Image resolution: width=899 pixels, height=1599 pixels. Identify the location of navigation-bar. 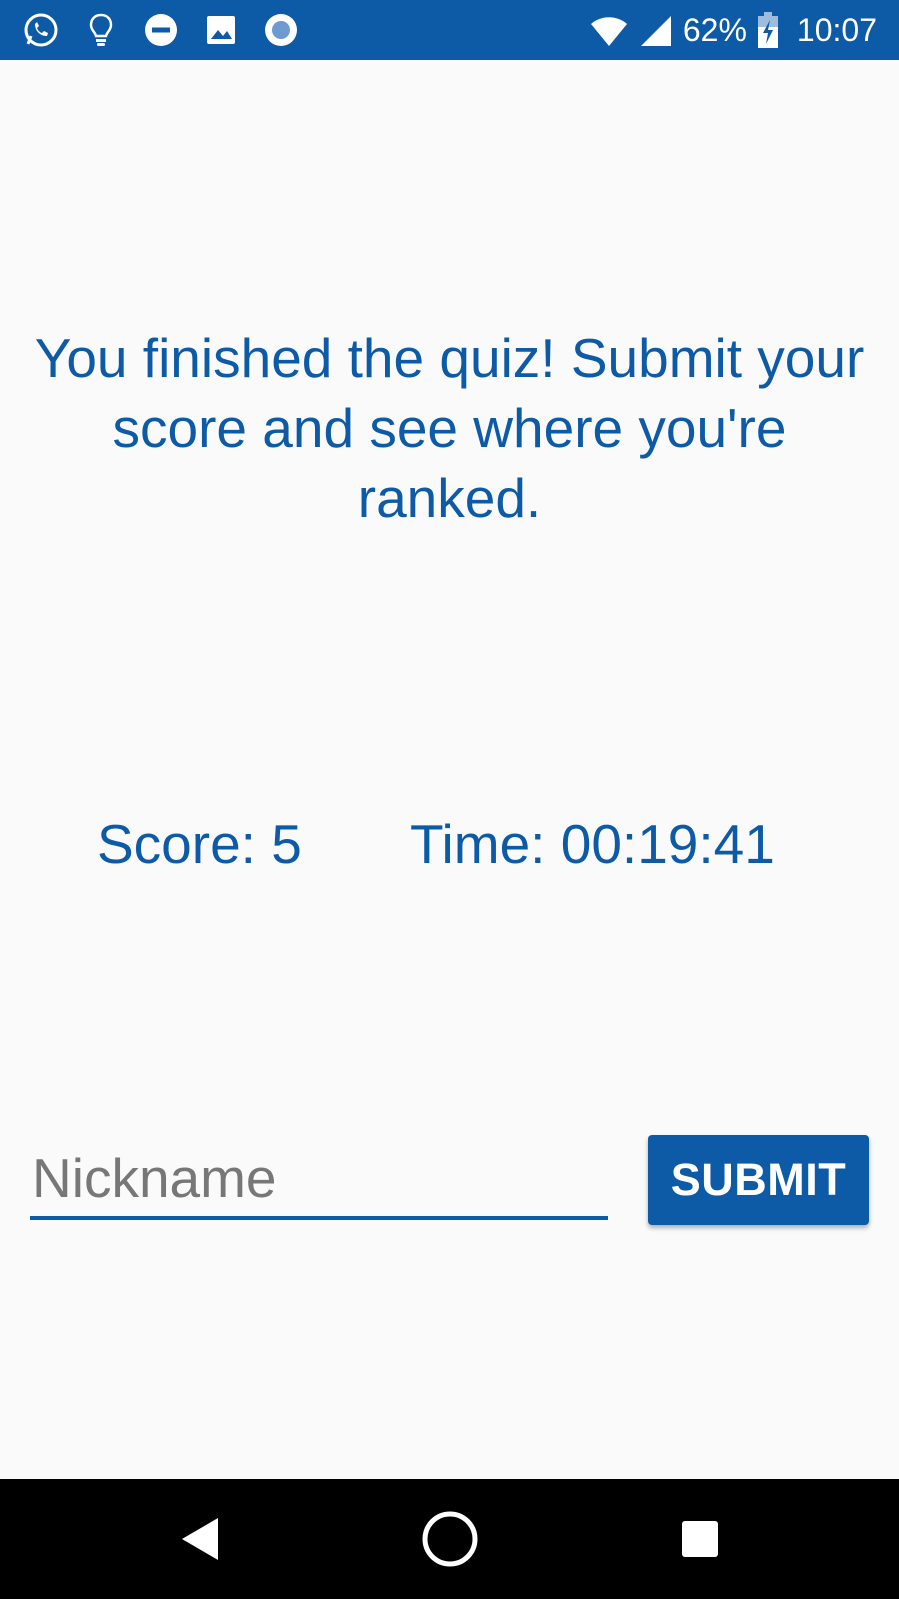
(449, 1539).